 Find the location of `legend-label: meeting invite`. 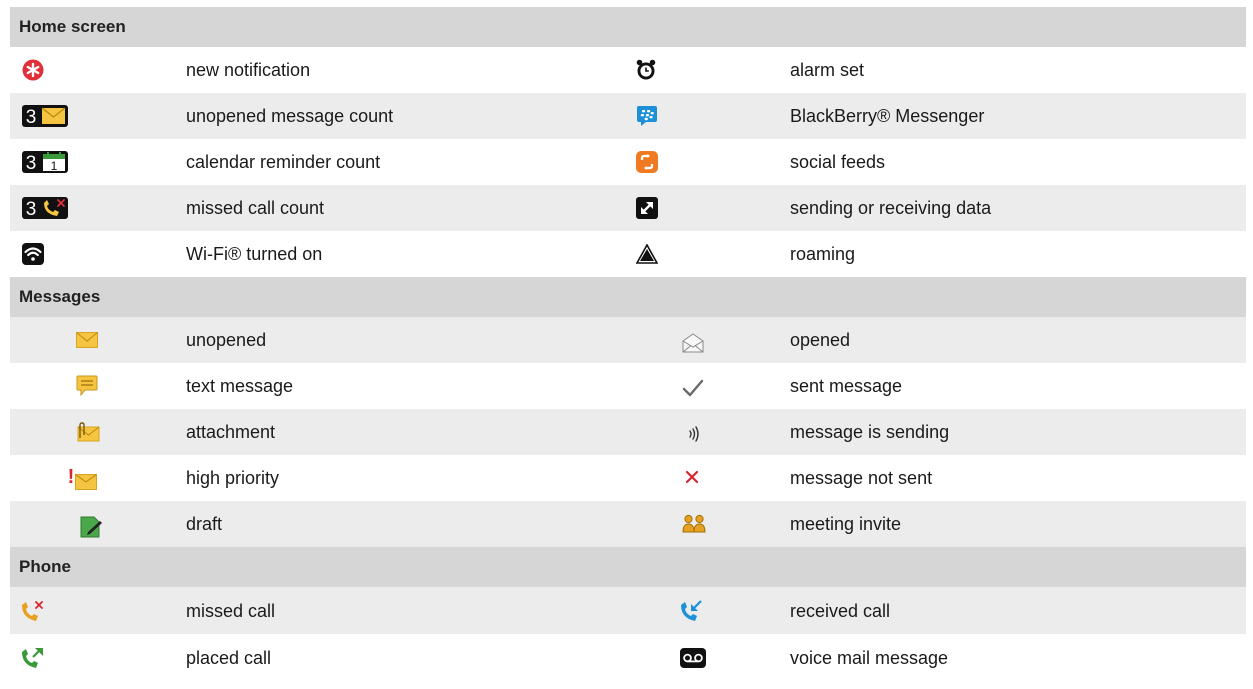

legend-label: meeting invite is located at coordinates (846, 524).